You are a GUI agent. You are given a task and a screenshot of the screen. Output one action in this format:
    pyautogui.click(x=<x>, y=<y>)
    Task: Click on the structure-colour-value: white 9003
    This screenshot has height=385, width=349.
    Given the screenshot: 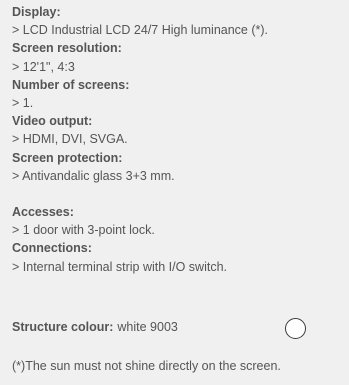 What is the action you would take?
    pyautogui.click(x=147, y=327)
    